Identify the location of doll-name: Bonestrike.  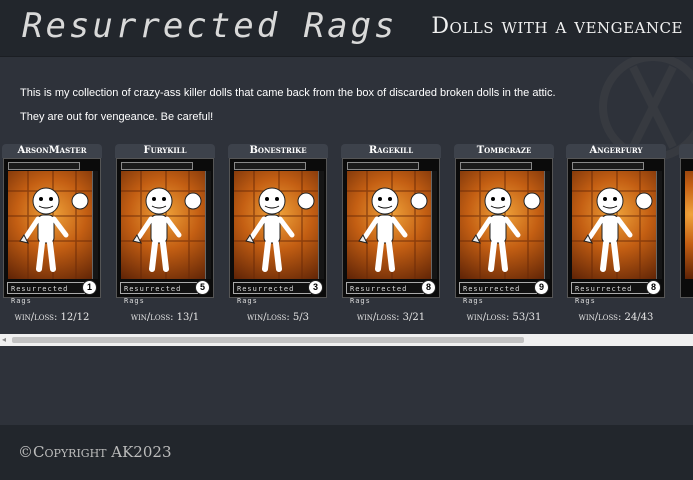
(278, 151).